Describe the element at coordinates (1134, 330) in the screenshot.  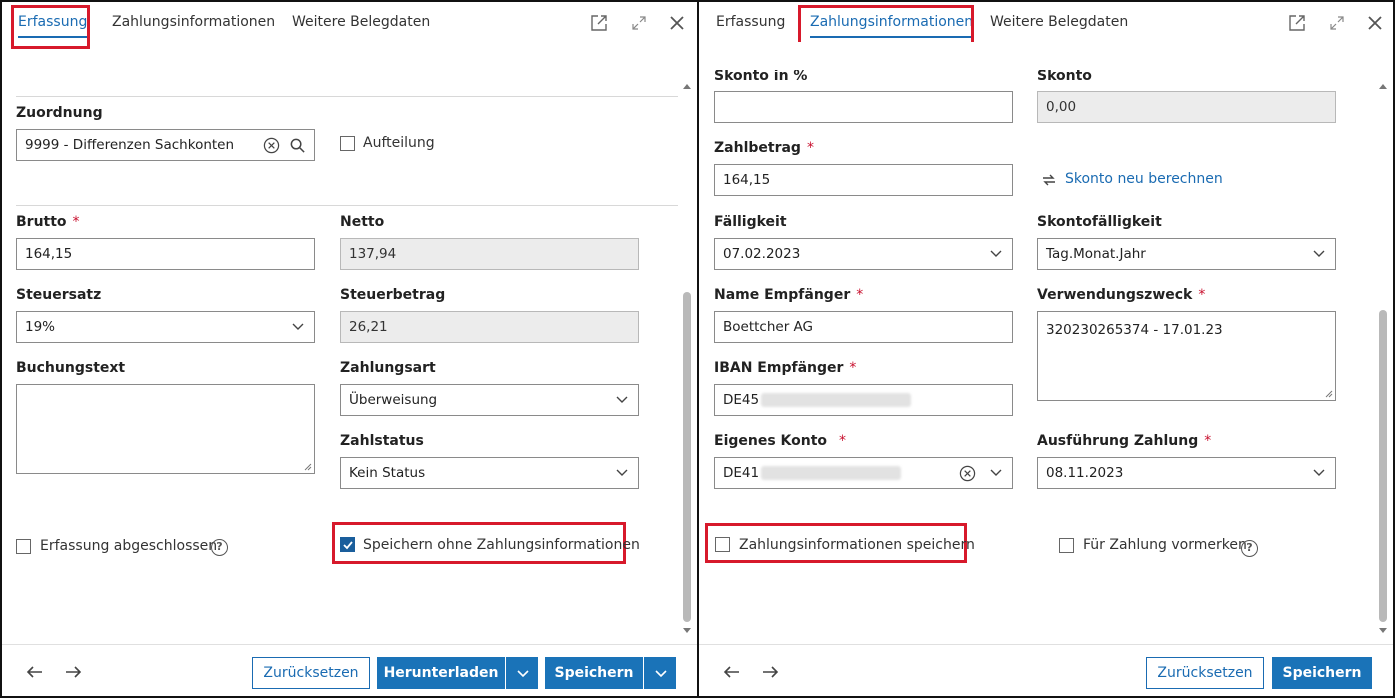
I see `verwendungszweck-value: 320230265374 - 17.01.23` at that location.